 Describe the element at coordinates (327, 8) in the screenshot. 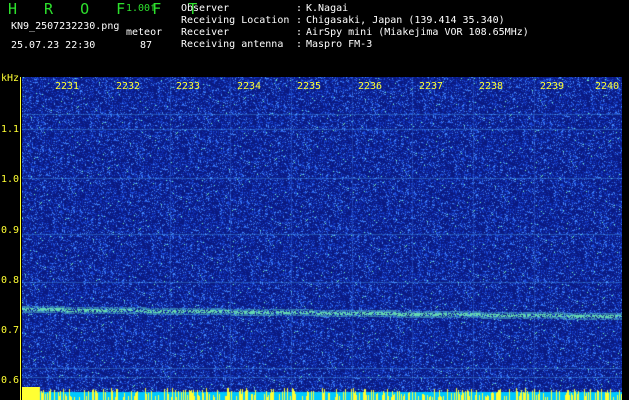

I see `observer-value: K.Nagai` at that location.